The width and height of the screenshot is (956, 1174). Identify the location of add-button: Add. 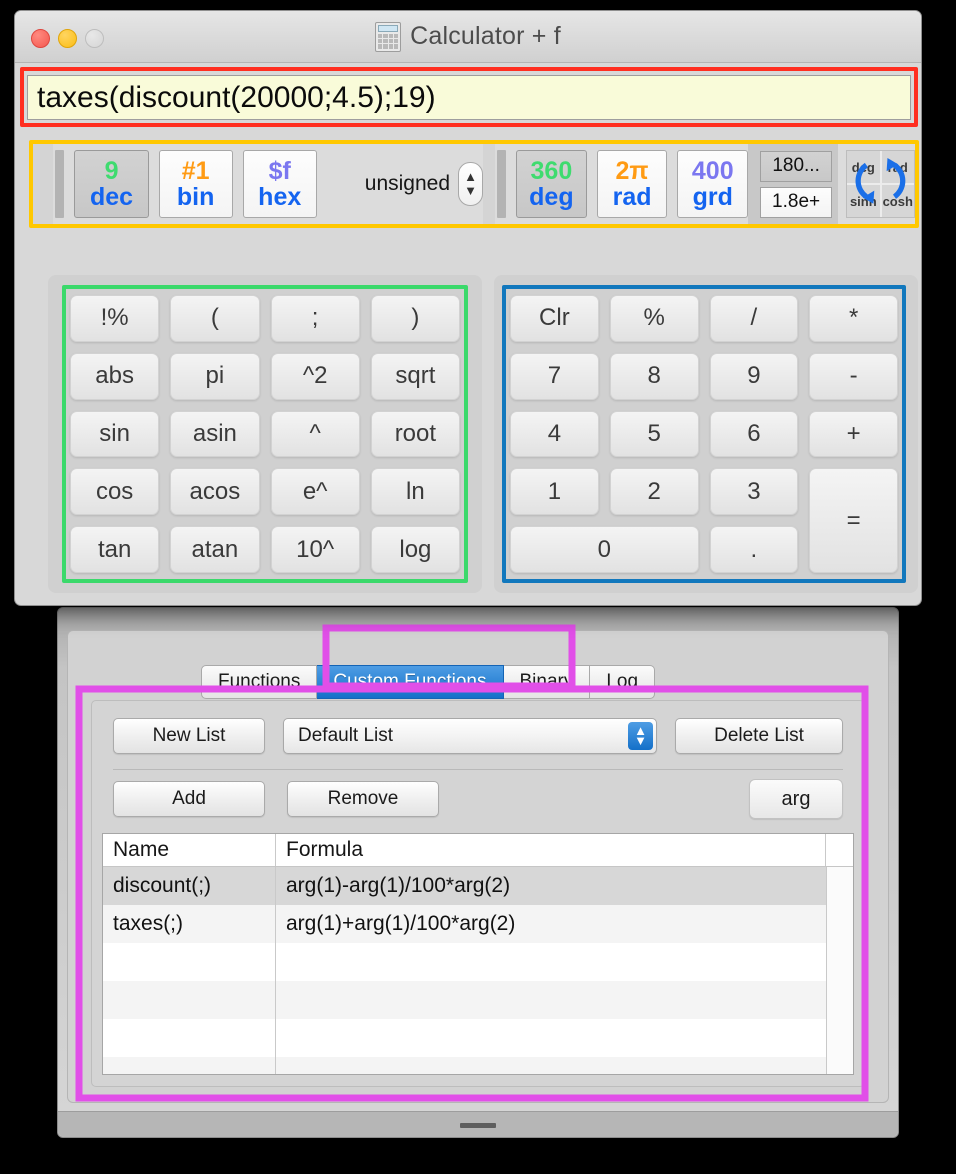
(189, 799).